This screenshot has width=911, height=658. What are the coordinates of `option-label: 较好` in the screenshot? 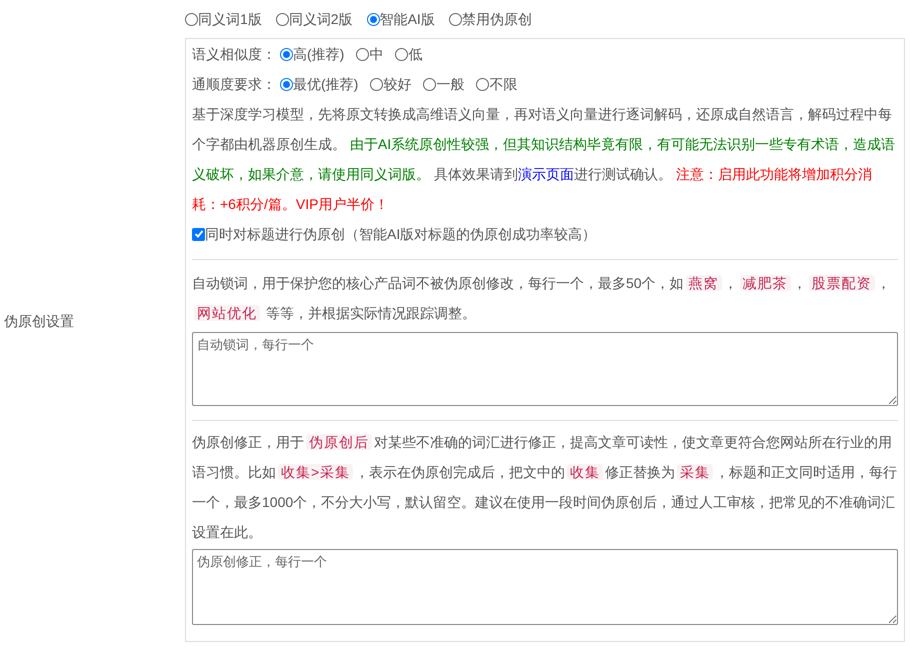 It's located at (397, 84).